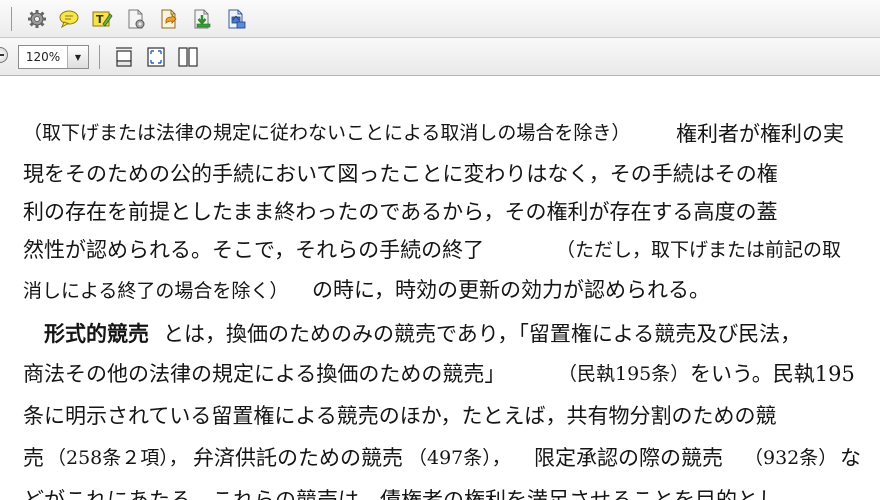 This screenshot has height=500, width=880. What do you see at coordinates (440, 19) in the screenshot?
I see `main-toolbar: T` at bounding box center [440, 19].